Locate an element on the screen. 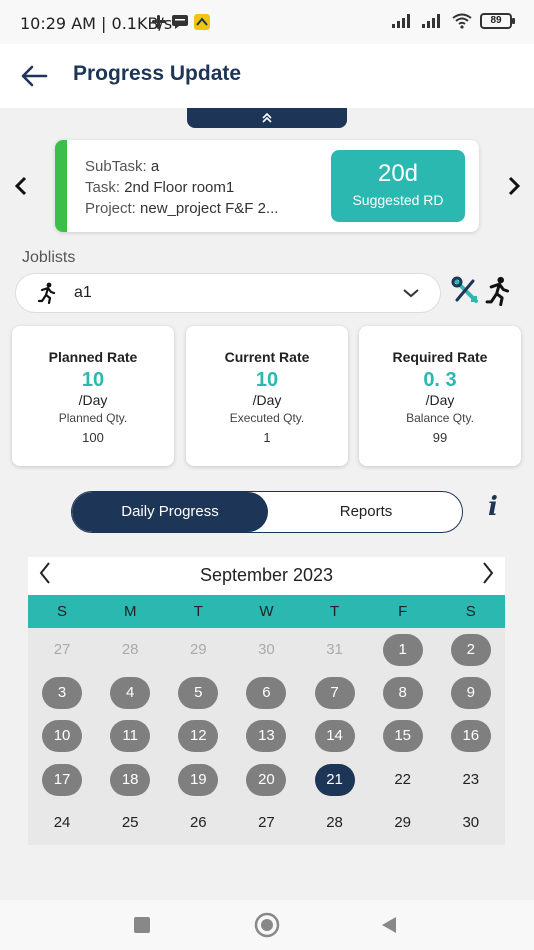  calendar-day: 14 is located at coordinates (334, 736).